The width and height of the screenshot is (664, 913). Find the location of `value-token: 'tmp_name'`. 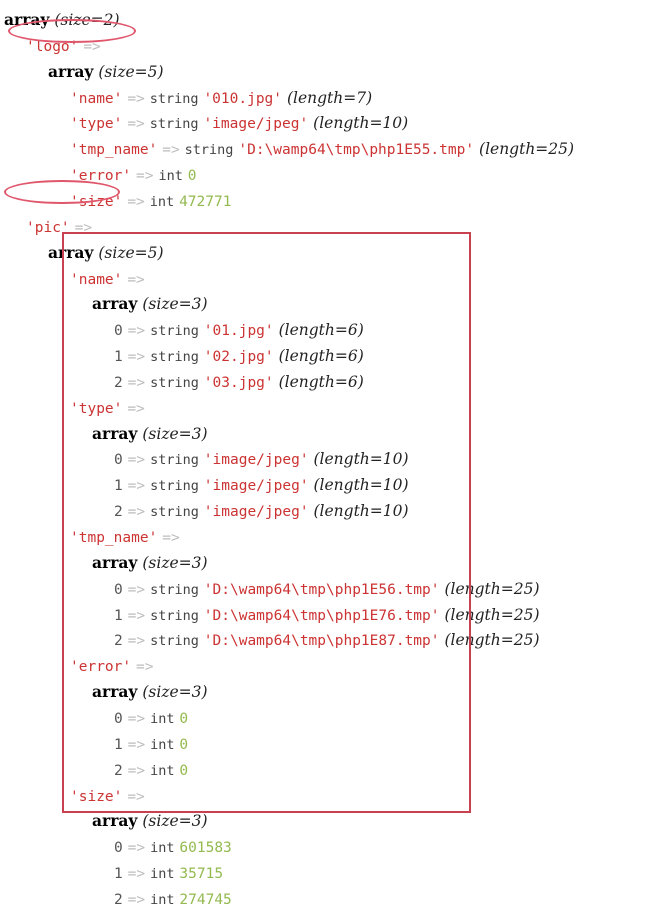

value-token: 'tmp_name' is located at coordinates (114, 150).